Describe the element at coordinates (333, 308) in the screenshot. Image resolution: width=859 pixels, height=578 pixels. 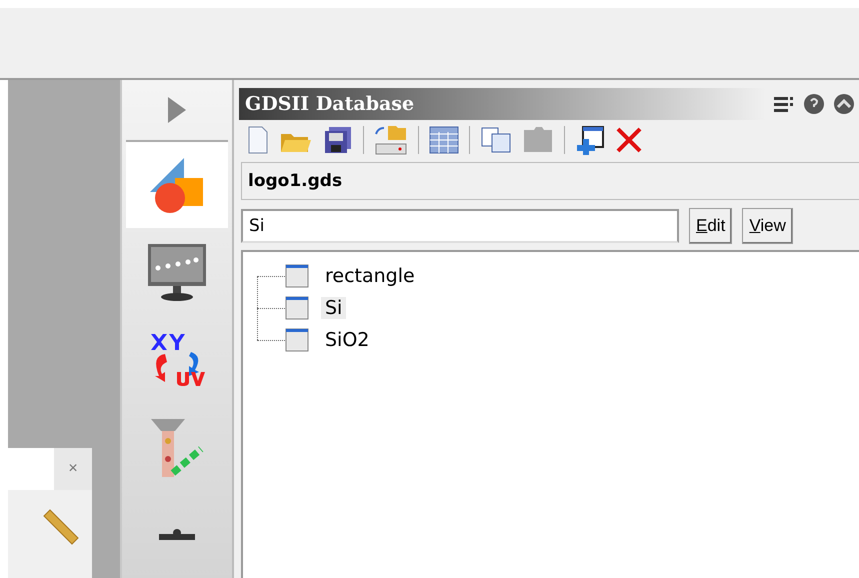
I see `tree-item: Si` at that location.